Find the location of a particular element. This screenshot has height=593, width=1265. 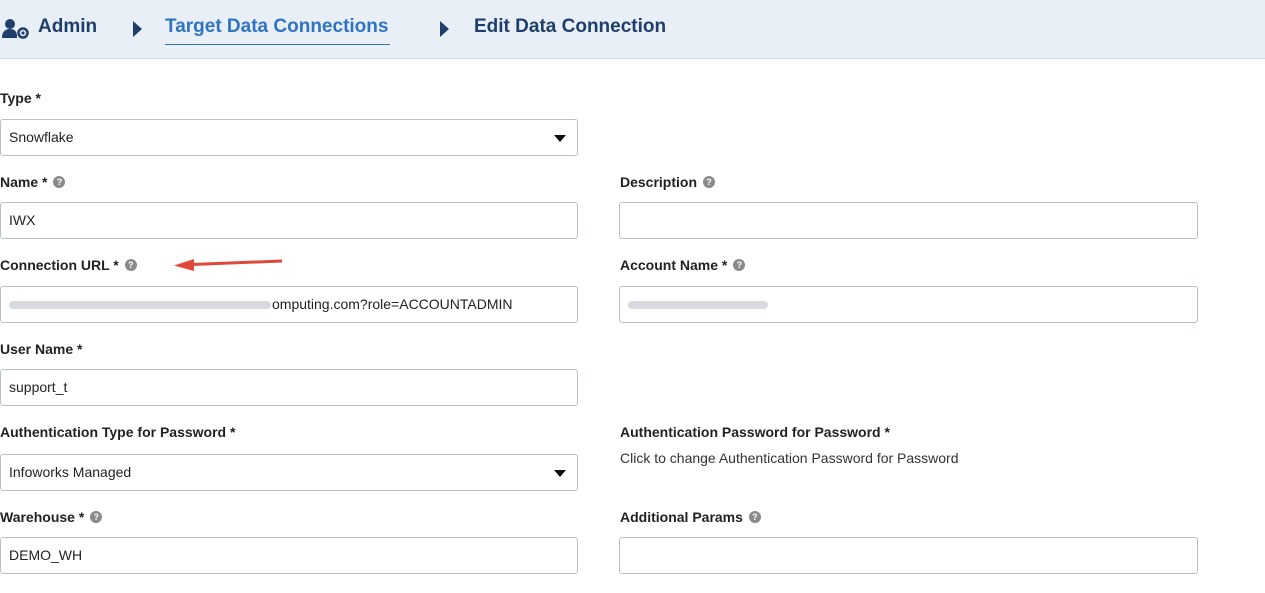

description-label: Description ? is located at coordinates (668, 182).